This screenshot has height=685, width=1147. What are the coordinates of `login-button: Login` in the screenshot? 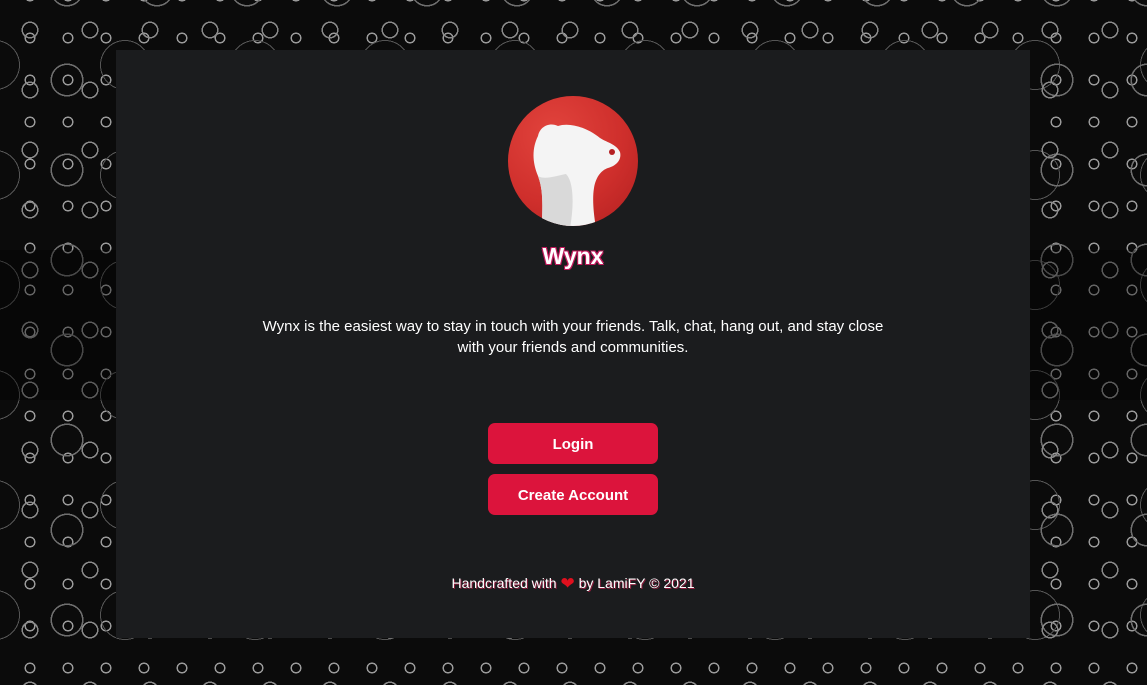 It's located at (573, 443).